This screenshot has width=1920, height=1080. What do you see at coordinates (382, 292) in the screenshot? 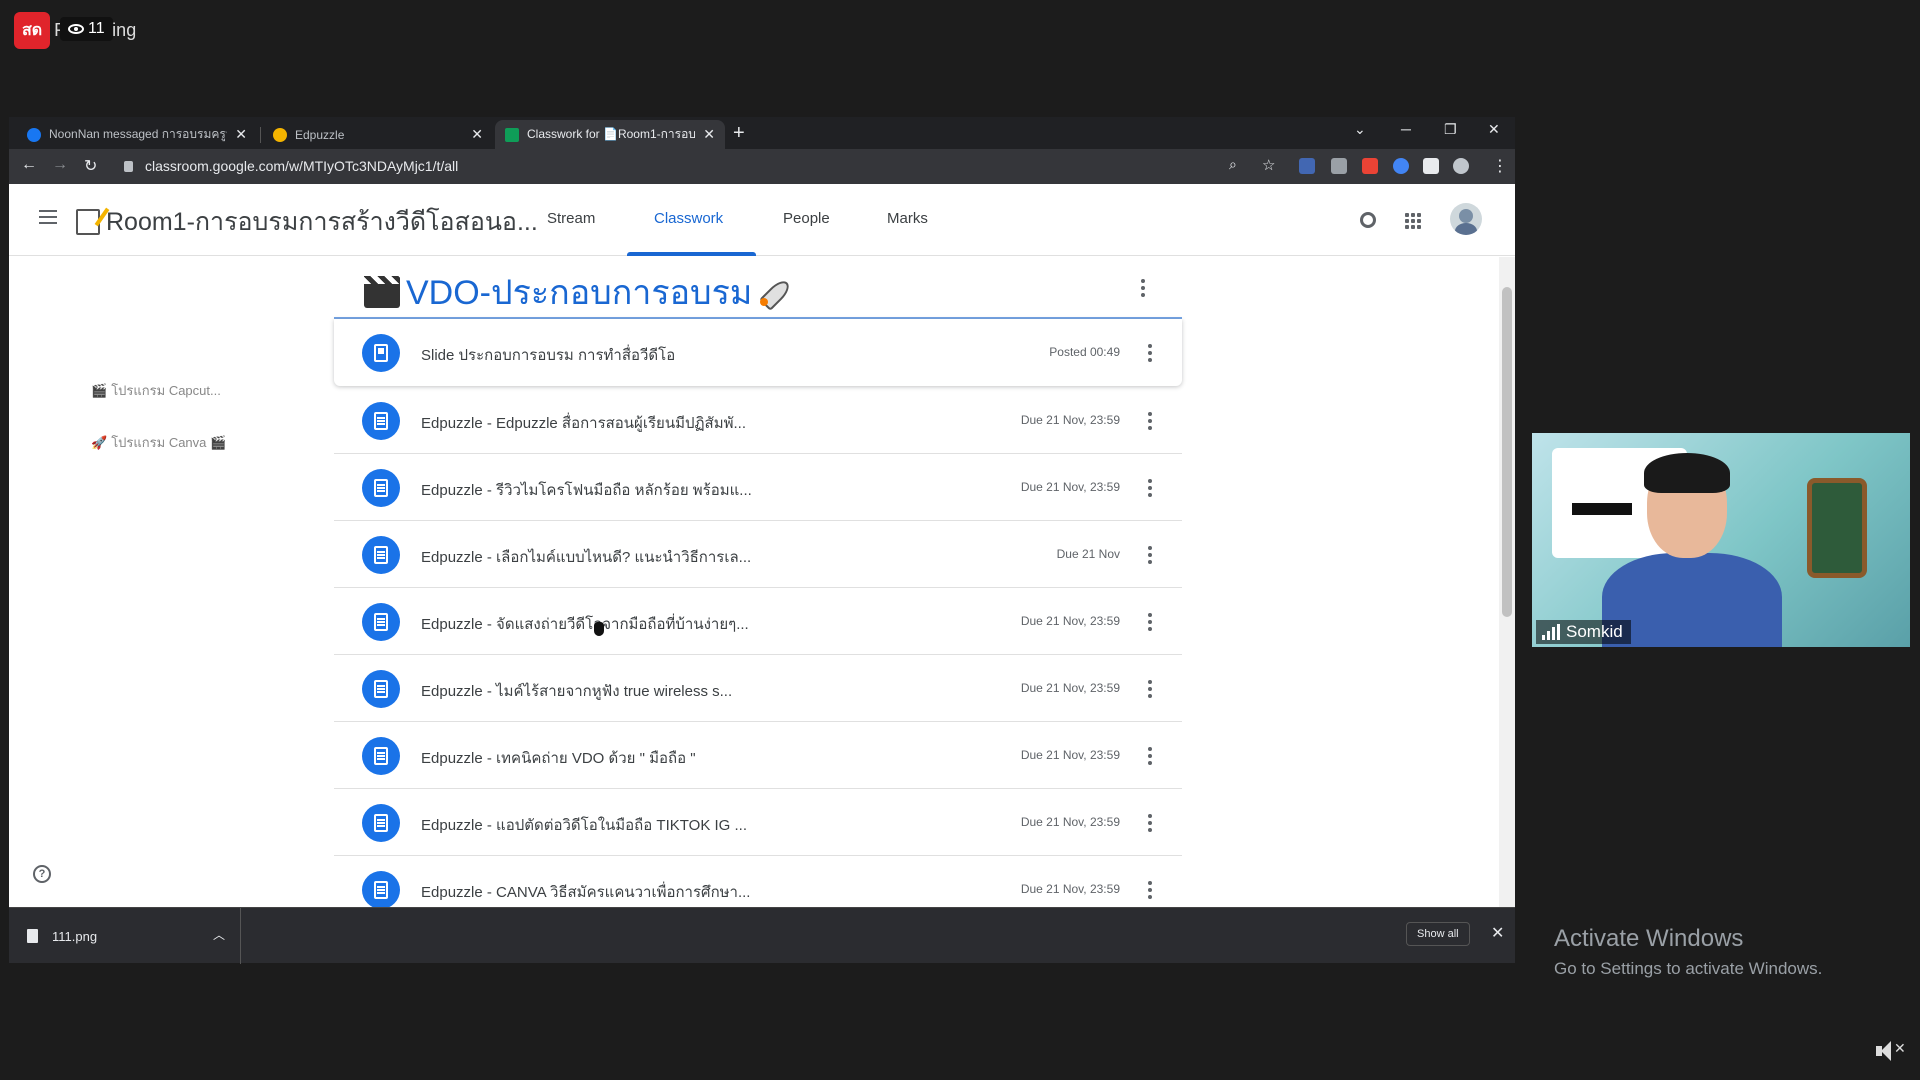
I see `clapperboard-icon` at bounding box center [382, 292].